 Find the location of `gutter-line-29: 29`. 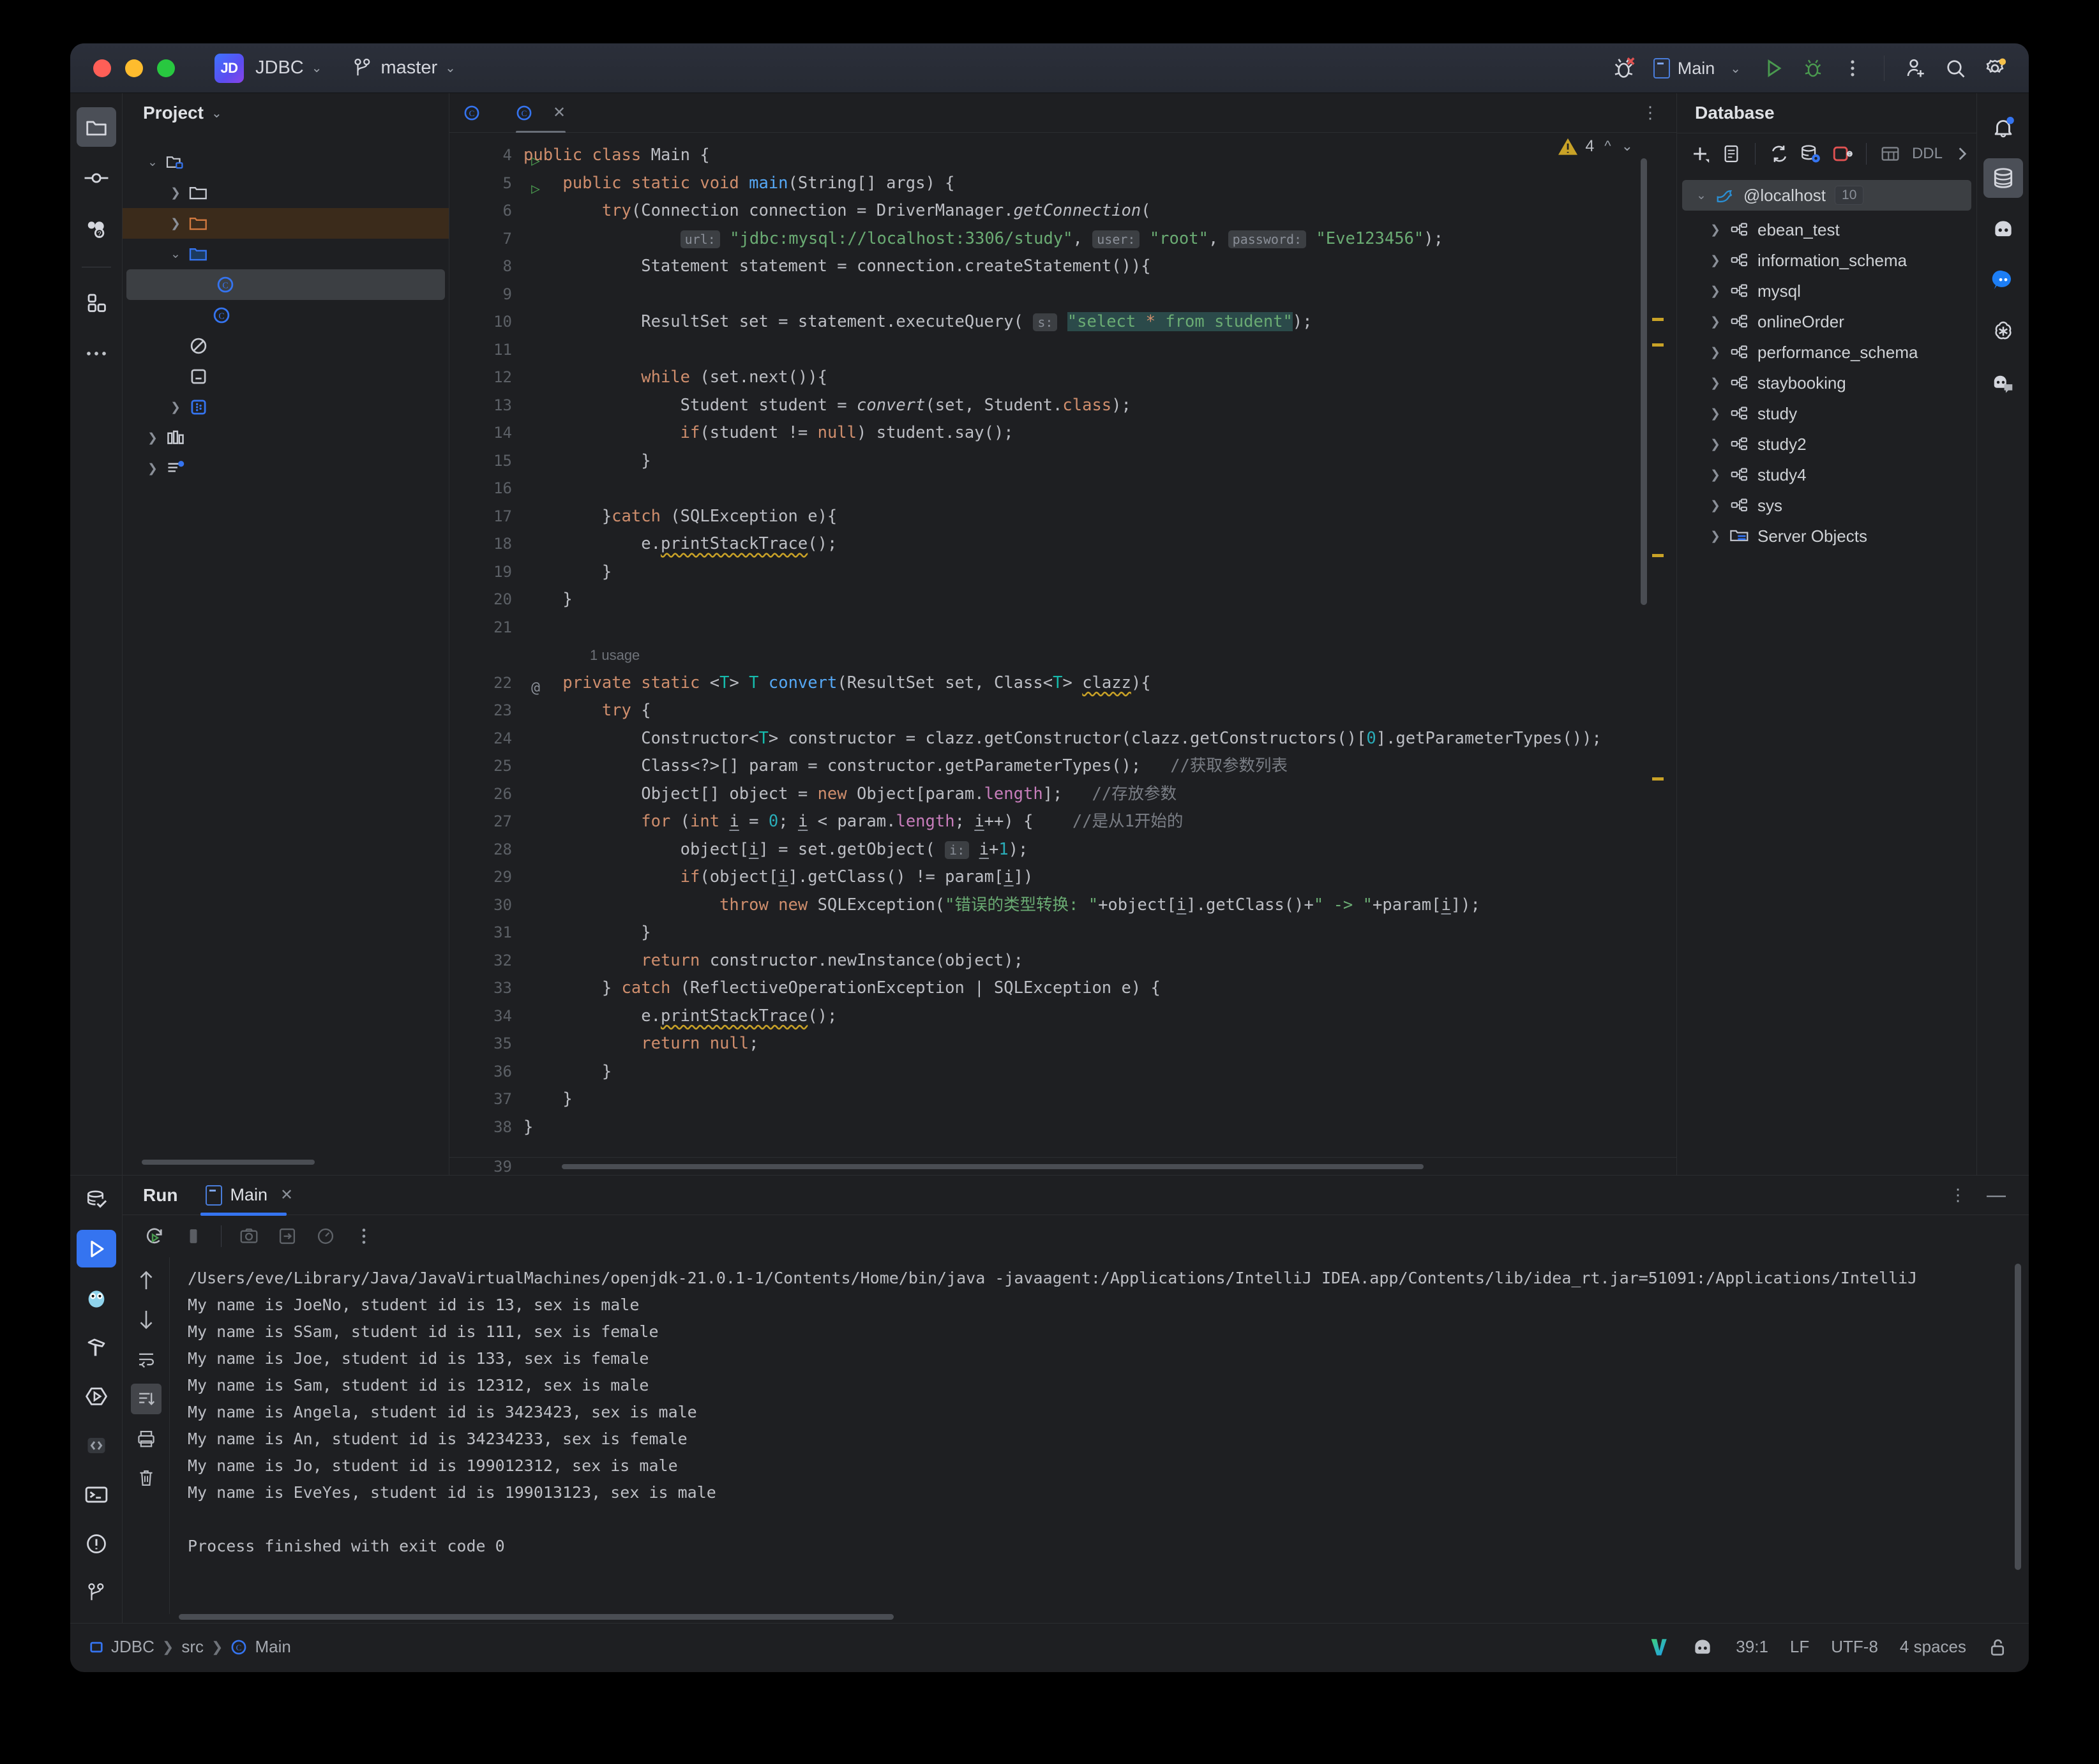

gutter-line-29: 29 is located at coordinates (486, 877).